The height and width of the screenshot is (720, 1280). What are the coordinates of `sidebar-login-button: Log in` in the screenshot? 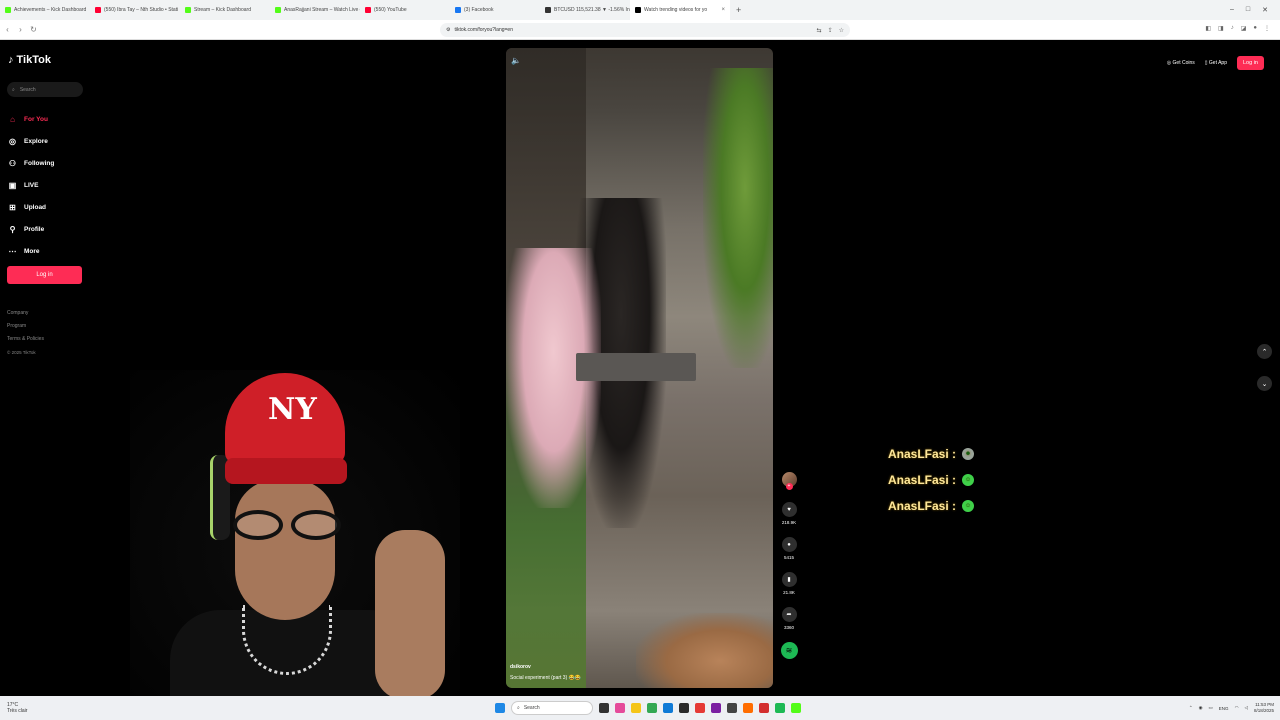 It's located at (44, 275).